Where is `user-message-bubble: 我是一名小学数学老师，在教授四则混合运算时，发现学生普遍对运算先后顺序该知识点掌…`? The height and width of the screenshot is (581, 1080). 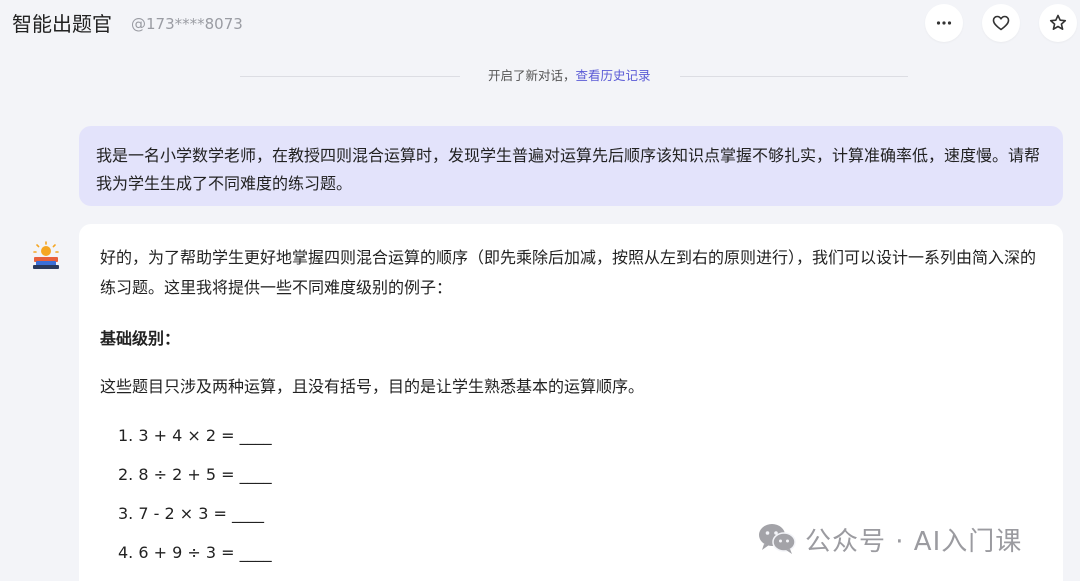
user-message-bubble: 我是一名小学数学老师，在教授四则混合运算时，发现学生普遍对运算先后顺序该知识点掌… is located at coordinates (571, 166).